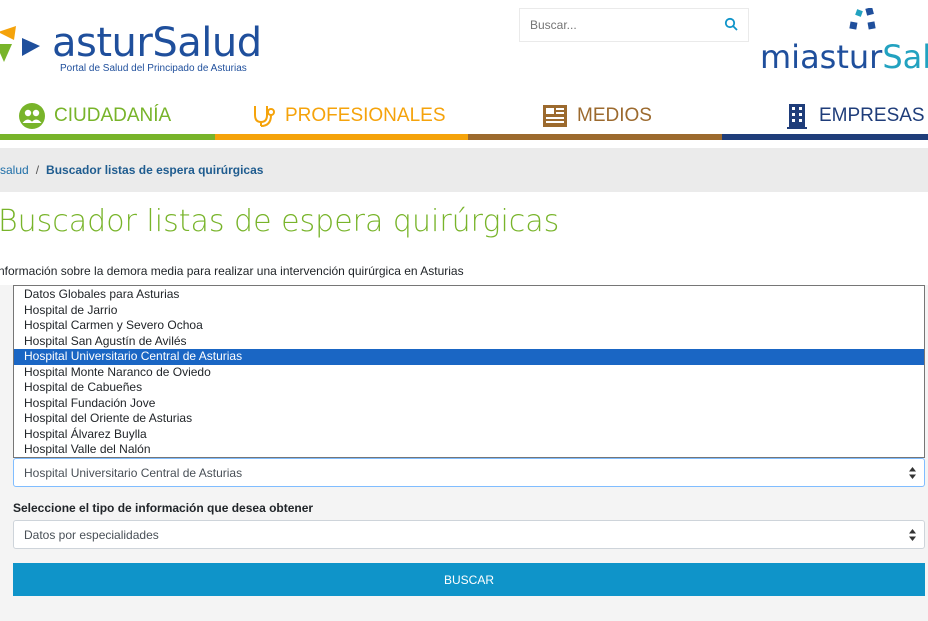  Describe the element at coordinates (731, 24) in the screenshot. I see `search-icon` at that location.